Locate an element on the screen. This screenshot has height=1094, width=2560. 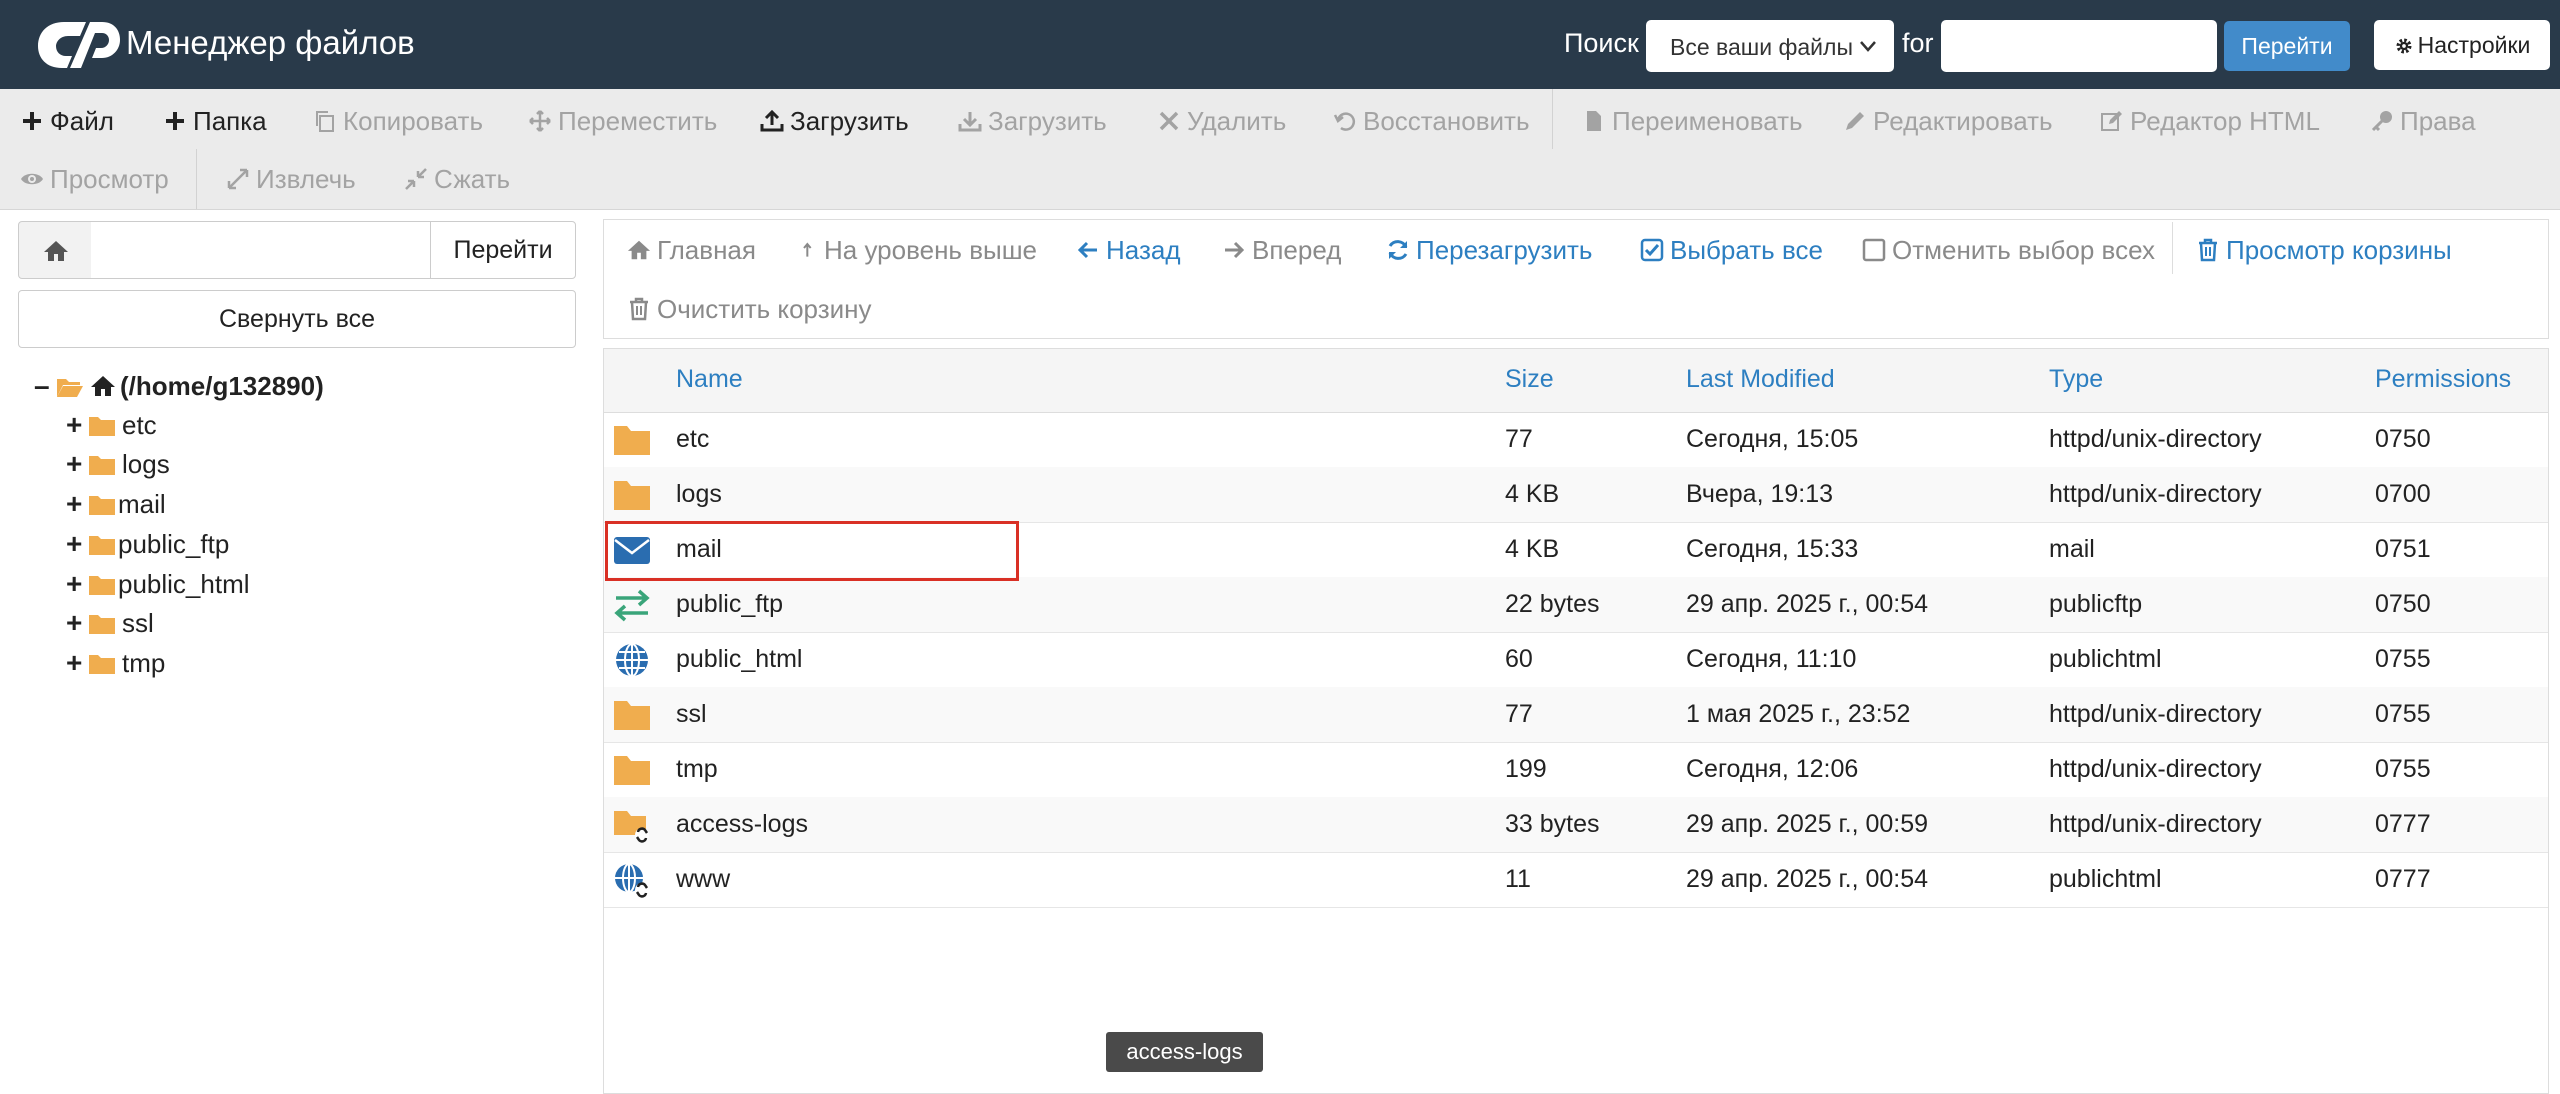
tree-node-public-html: + public_html is located at coordinates (158, 584).